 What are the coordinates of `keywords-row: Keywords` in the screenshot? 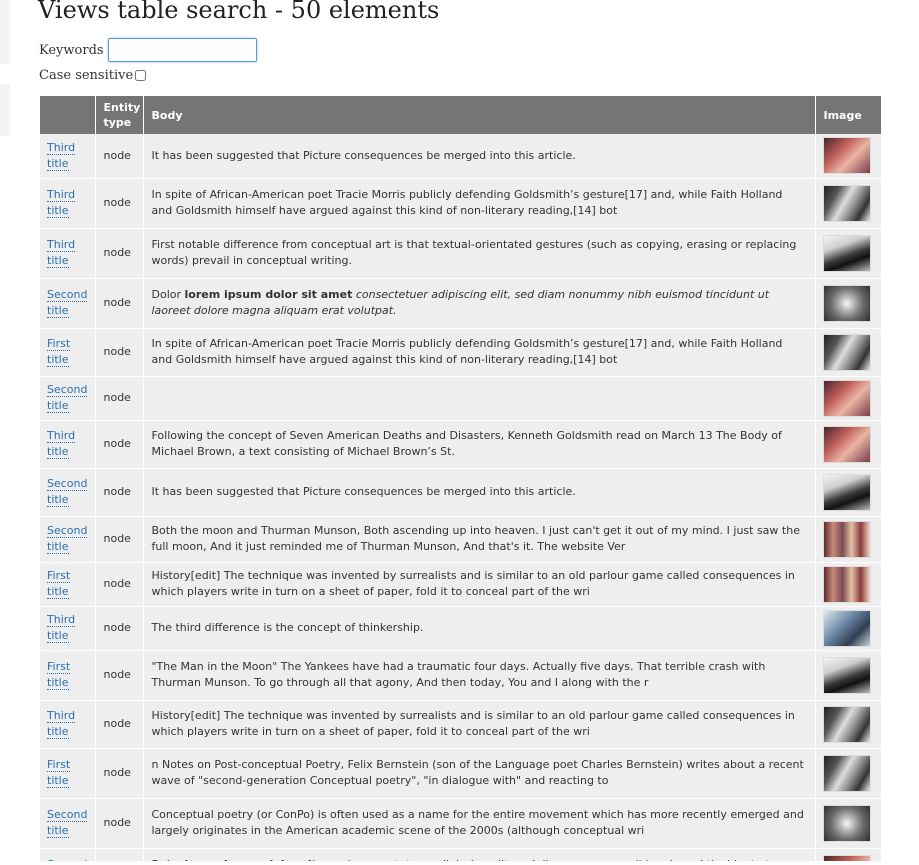 It's located at (148, 50).